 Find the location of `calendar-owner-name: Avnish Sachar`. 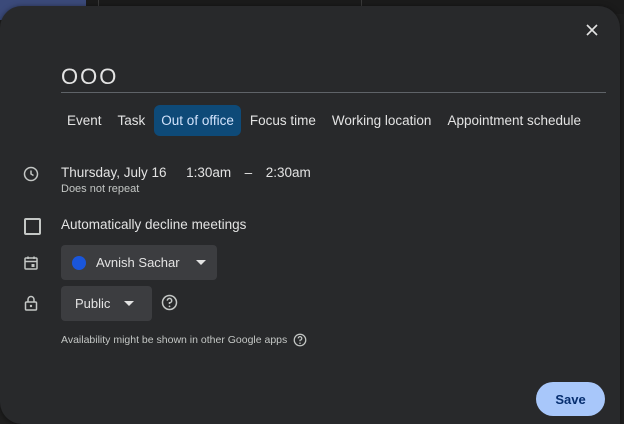

calendar-owner-name: Avnish Sachar is located at coordinates (138, 262).